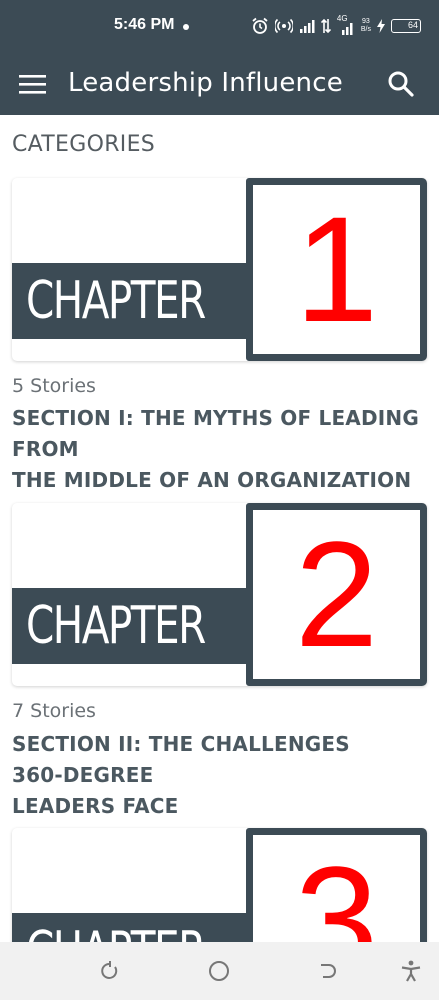 Image resolution: width=439 pixels, height=1000 pixels. What do you see at coordinates (347, 29) in the screenshot?
I see `signal-4g-icon` at bounding box center [347, 29].